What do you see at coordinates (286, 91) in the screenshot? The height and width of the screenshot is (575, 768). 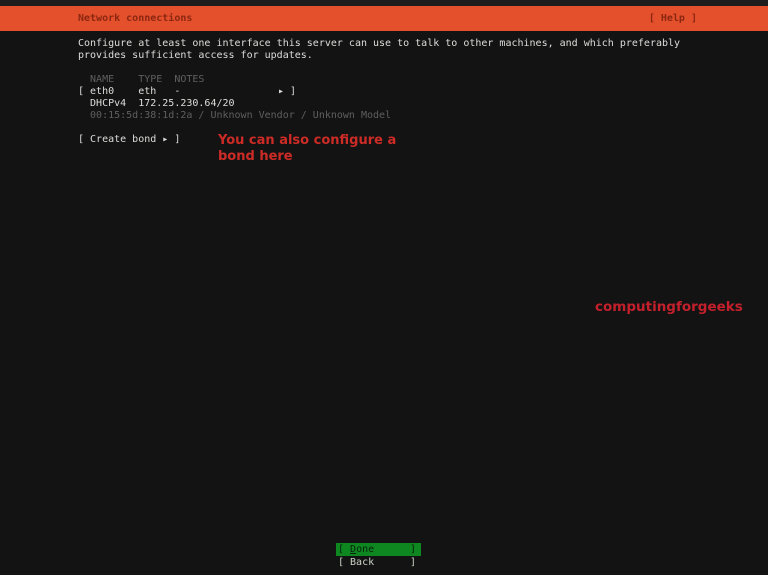 I see `chevron-right-icon: ▸ ]` at bounding box center [286, 91].